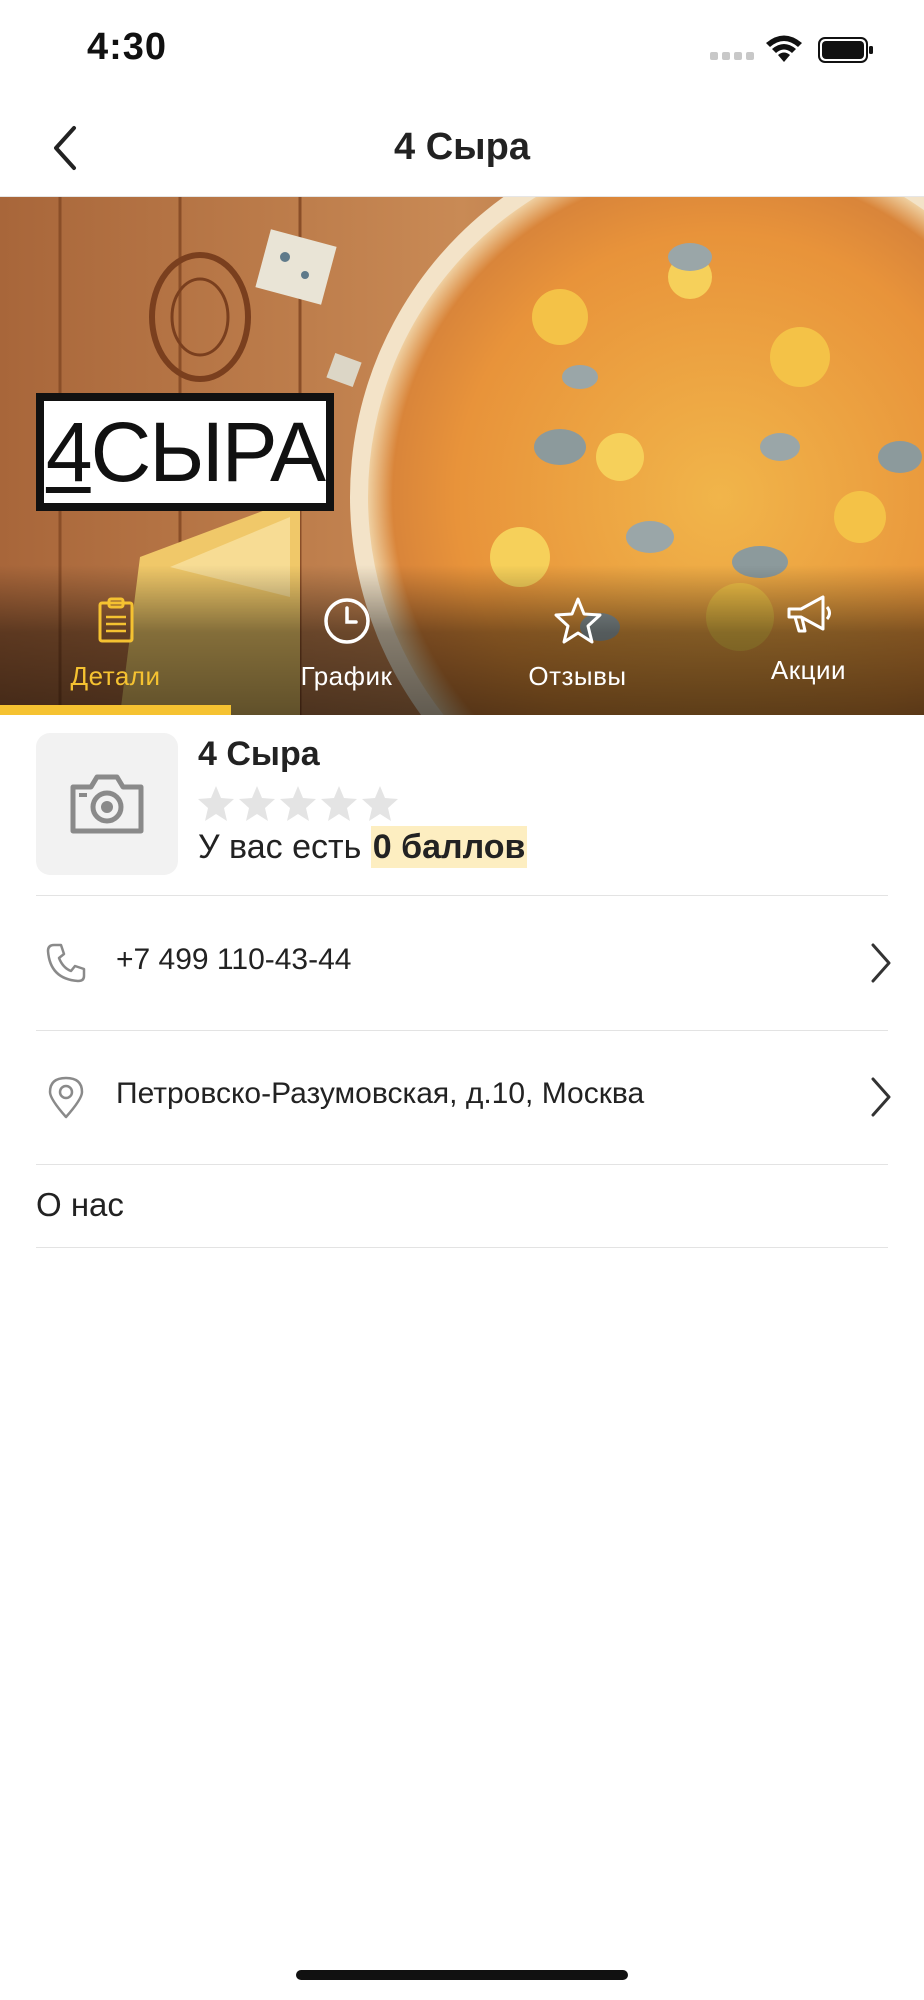  I want to click on rating-stars, so click(298, 803).